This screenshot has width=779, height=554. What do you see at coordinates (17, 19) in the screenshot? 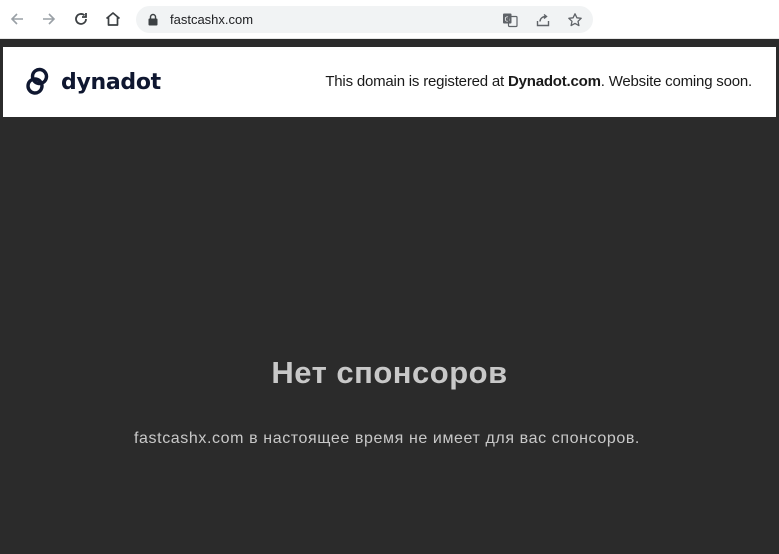
I see `back-arrow-icon` at bounding box center [17, 19].